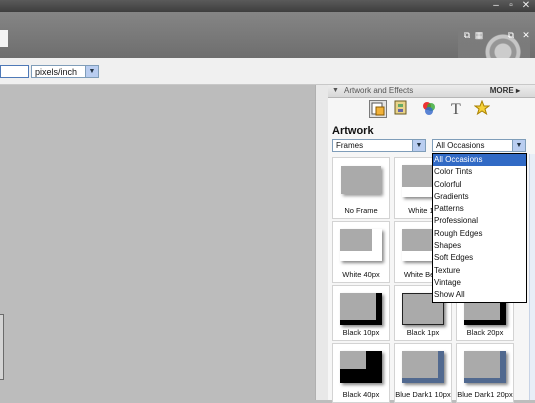 This screenshot has width=535, height=403. Describe the element at coordinates (479, 246) in the screenshot. I see `occasion-option: Shapes` at that location.